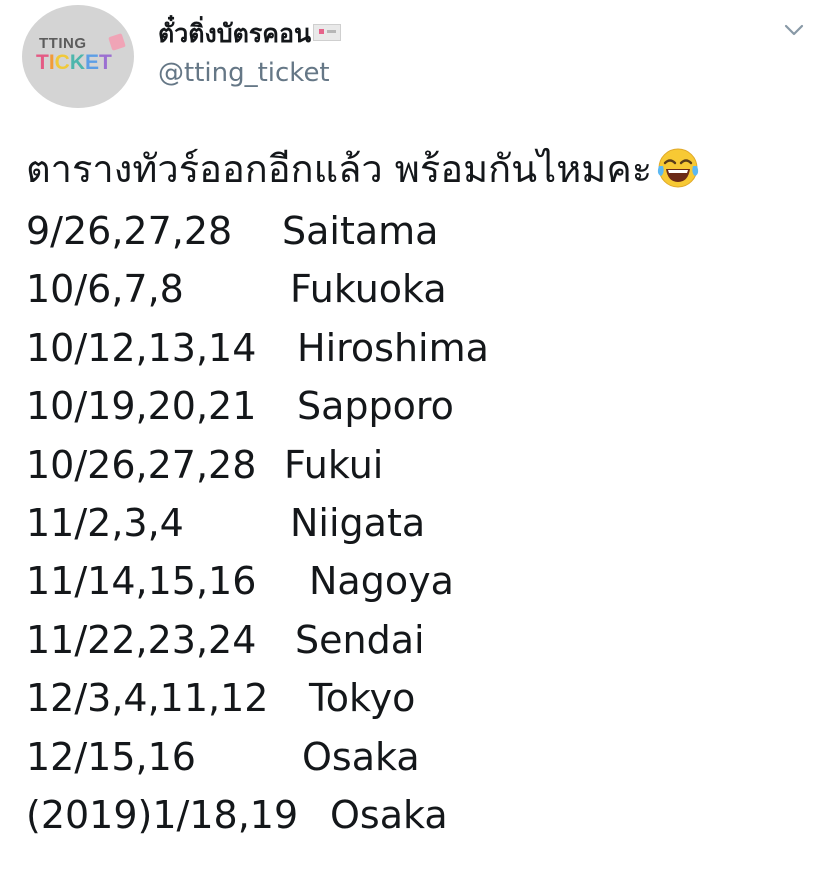 The width and height of the screenshot is (820, 881). What do you see at coordinates (63, 43) in the screenshot?
I see `avatar-logo-top: TTING` at bounding box center [63, 43].